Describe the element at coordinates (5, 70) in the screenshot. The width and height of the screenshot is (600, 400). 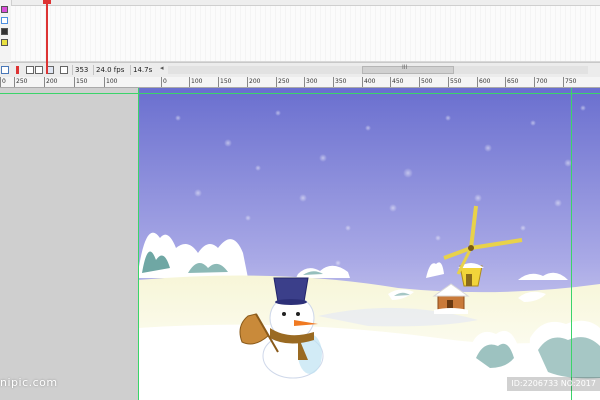
I see `add-layer-icon` at that location.